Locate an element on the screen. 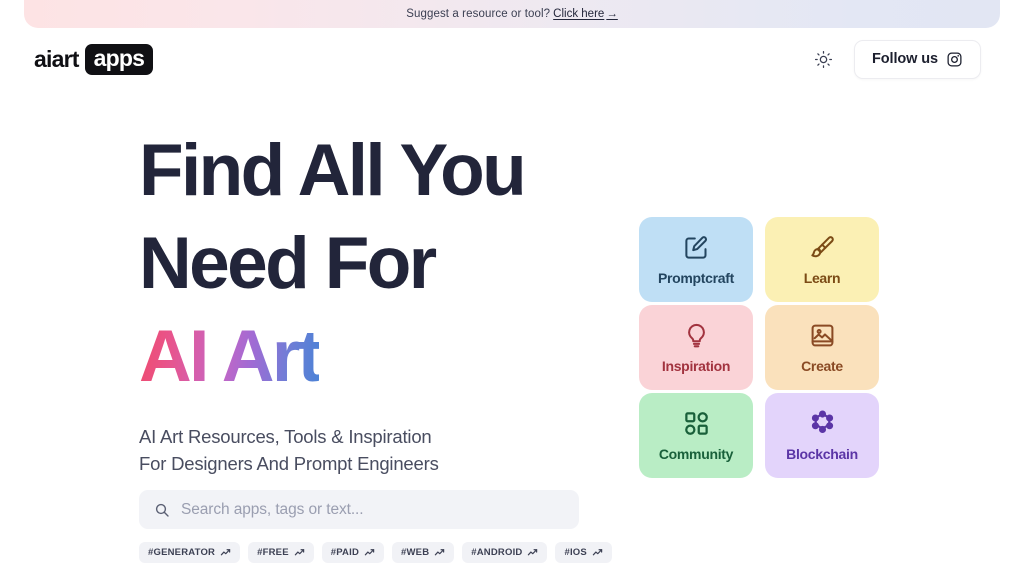 This screenshot has width=1024, height=581. grid-shapes-icon is located at coordinates (696, 423).